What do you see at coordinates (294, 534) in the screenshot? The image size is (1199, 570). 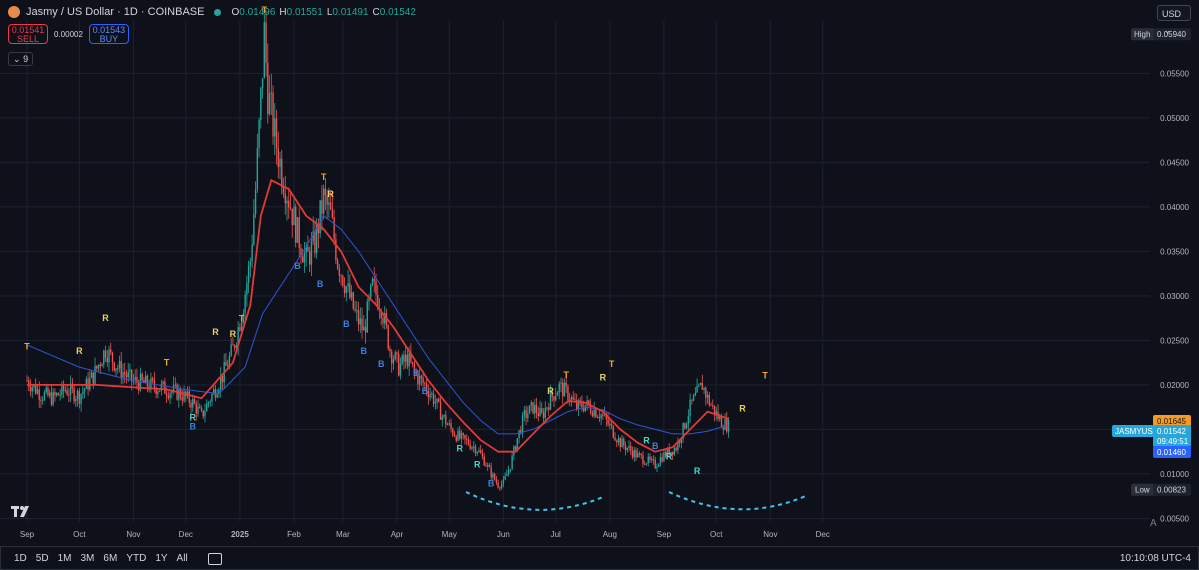 I see `x-tick-label: Feb` at bounding box center [294, 534].